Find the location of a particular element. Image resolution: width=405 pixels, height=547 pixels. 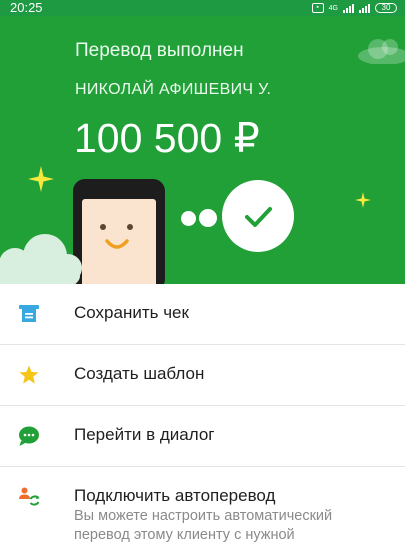

chat-icon is located at coordinates (29, 436).